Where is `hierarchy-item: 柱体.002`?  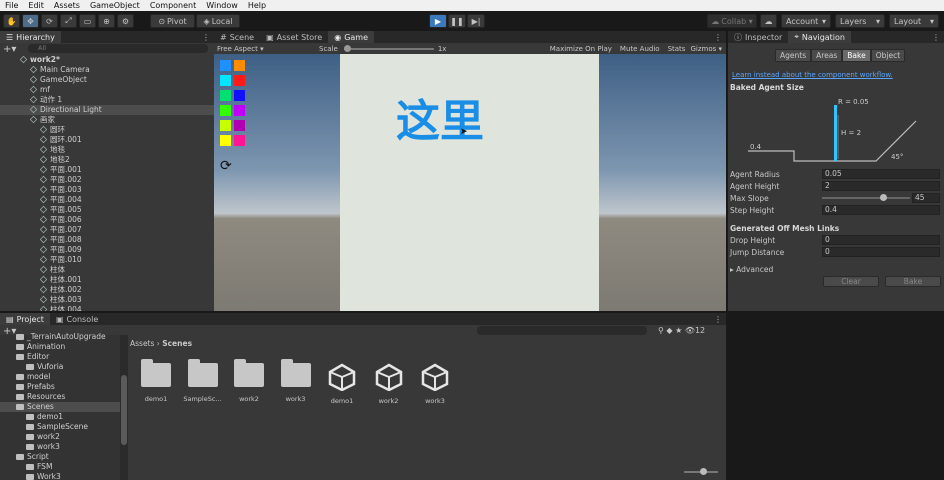
hierarchy-item: 柱体.002 is located at coordinates (107, 290).